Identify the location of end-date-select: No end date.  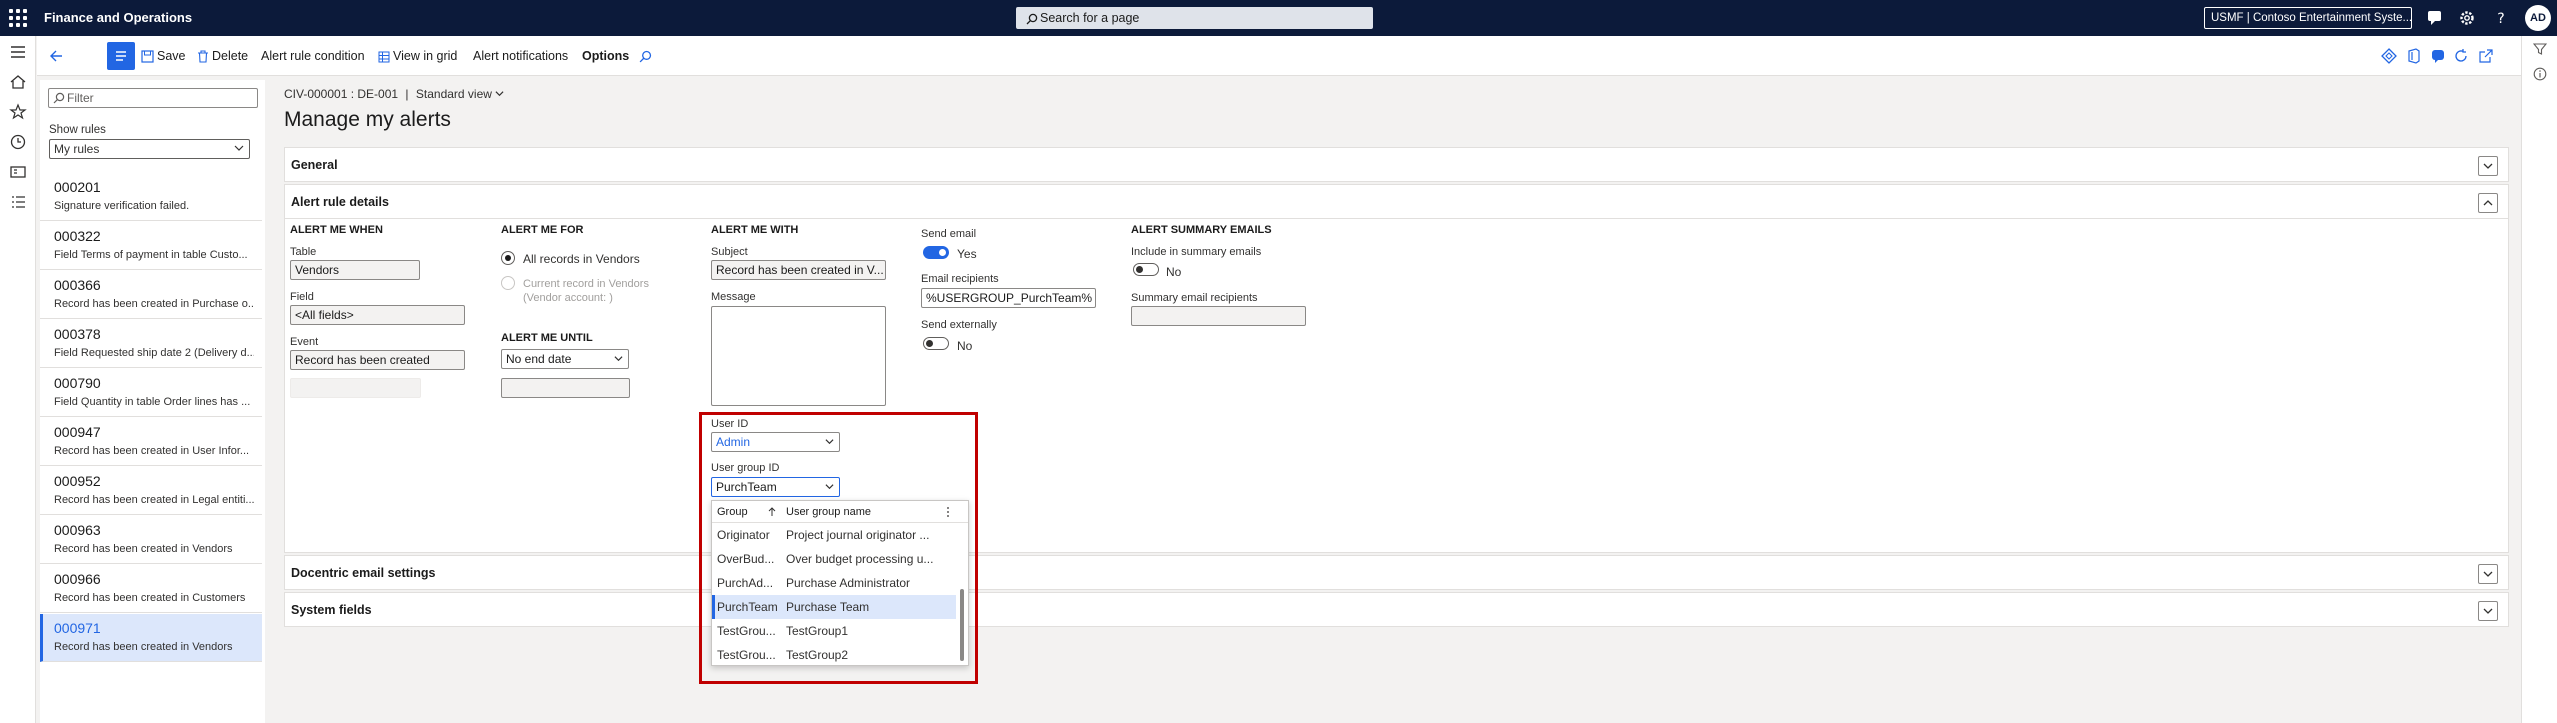
(565, 359).